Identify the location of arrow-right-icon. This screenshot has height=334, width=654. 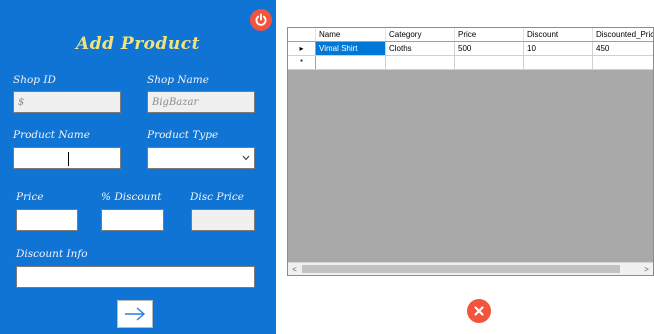
(135, 314).